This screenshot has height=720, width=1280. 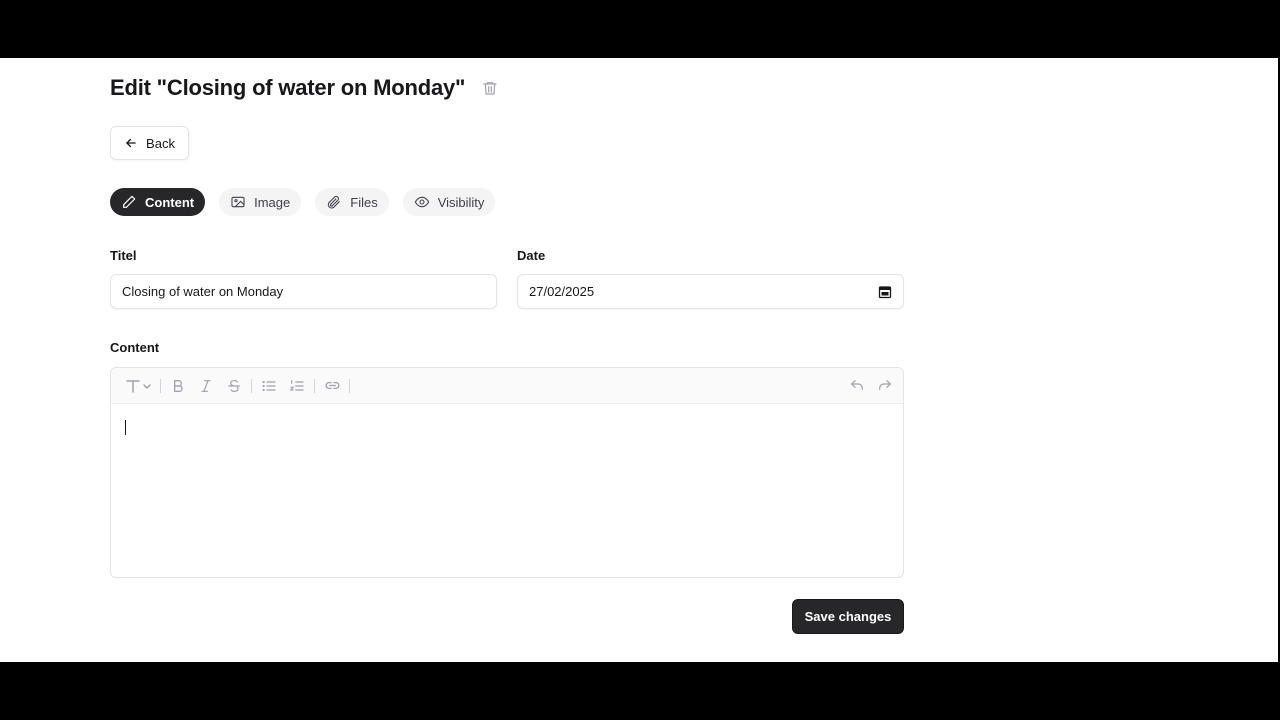 What do you see at coordinates (288, 87) in the screenshot?
I see `page-title: Edit "Closing of water on Monday"` at bounding box center [288, 87].